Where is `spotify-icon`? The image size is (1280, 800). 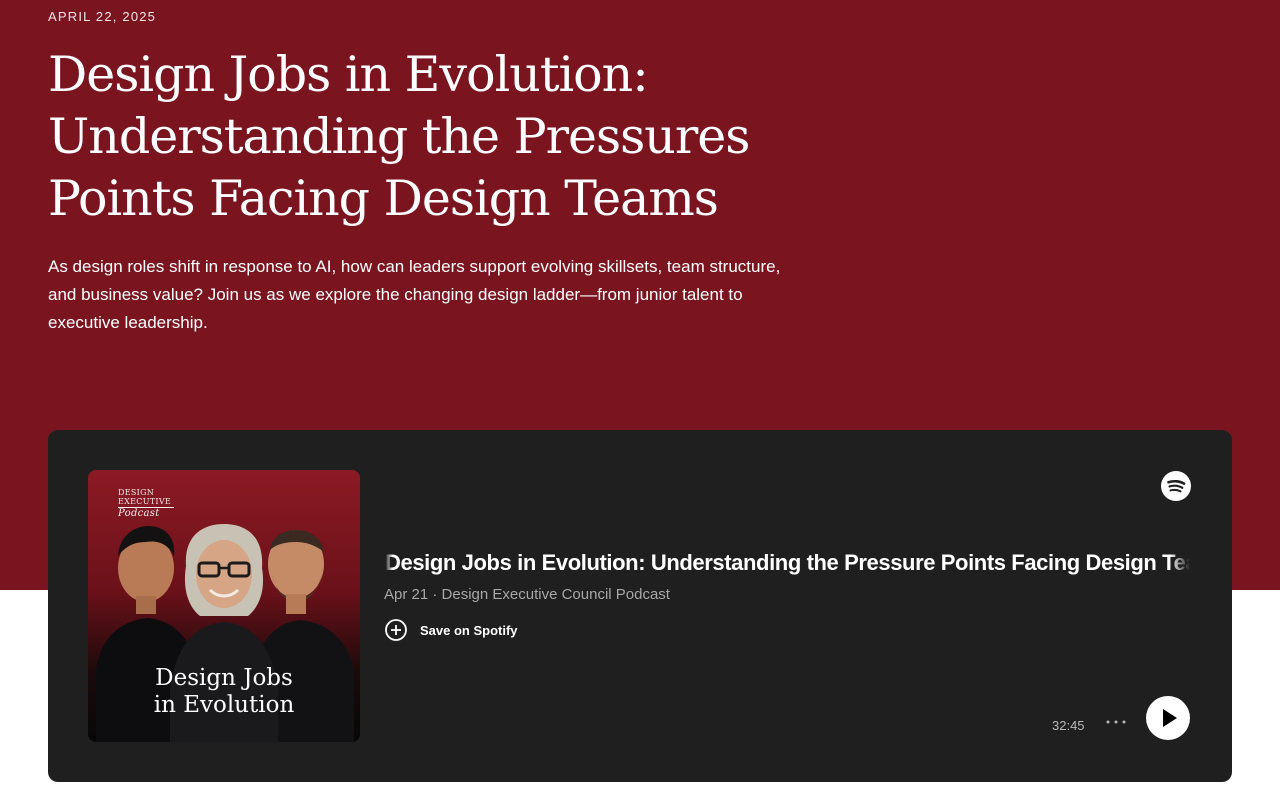 spotify-icon is located at coordinates (1176, 486).